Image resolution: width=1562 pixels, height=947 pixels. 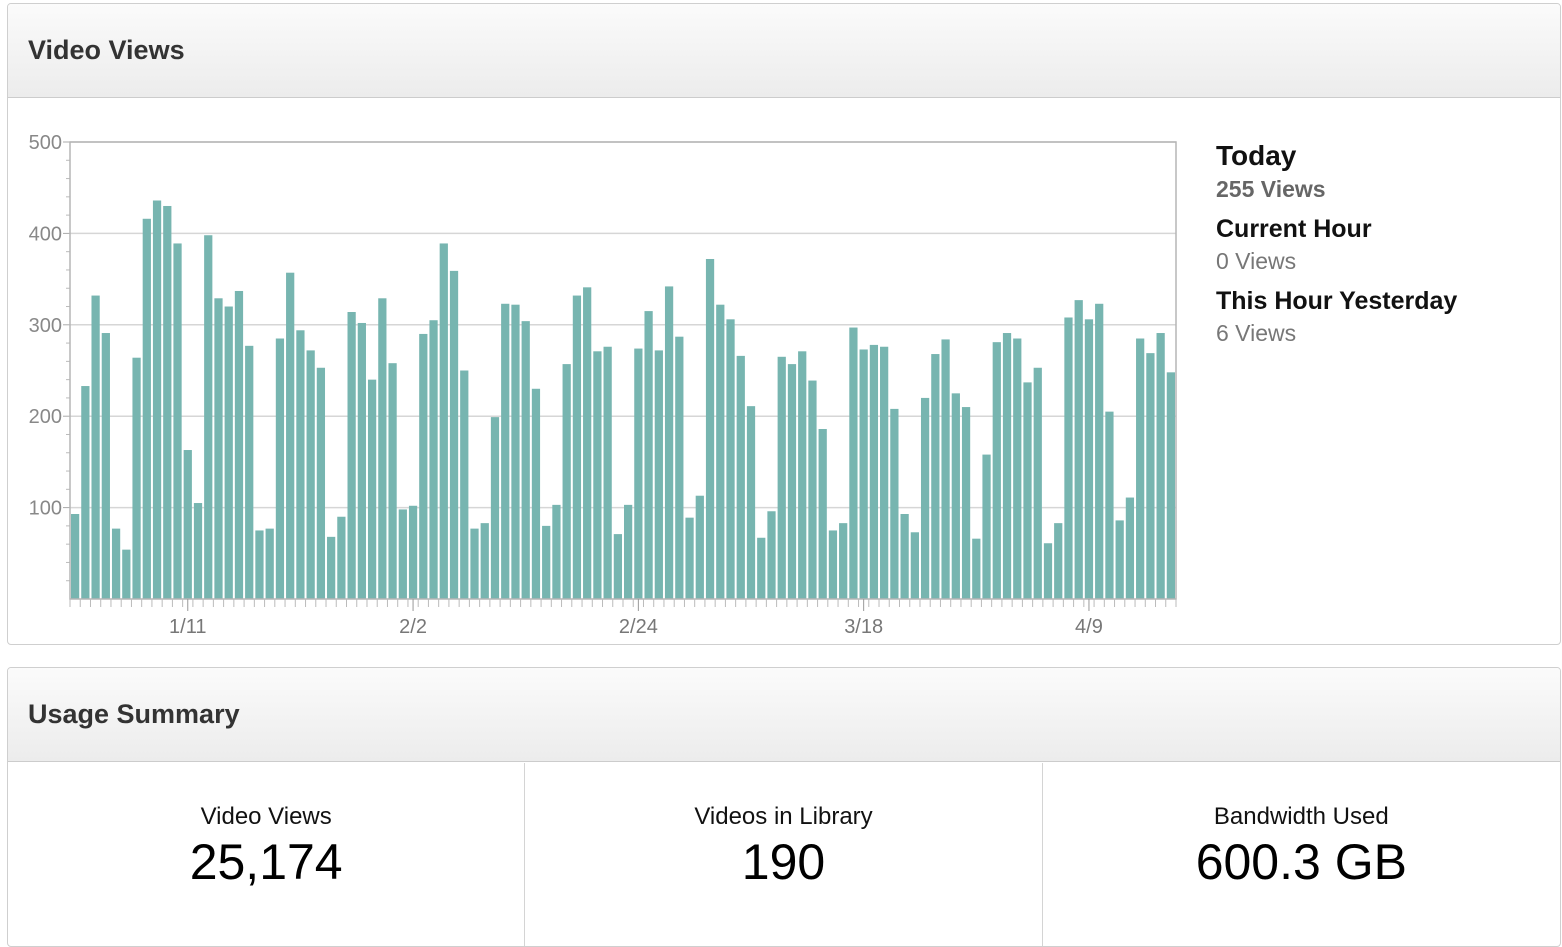 I want to click on video-views-title: Video Views, so click(x=106, y=50).